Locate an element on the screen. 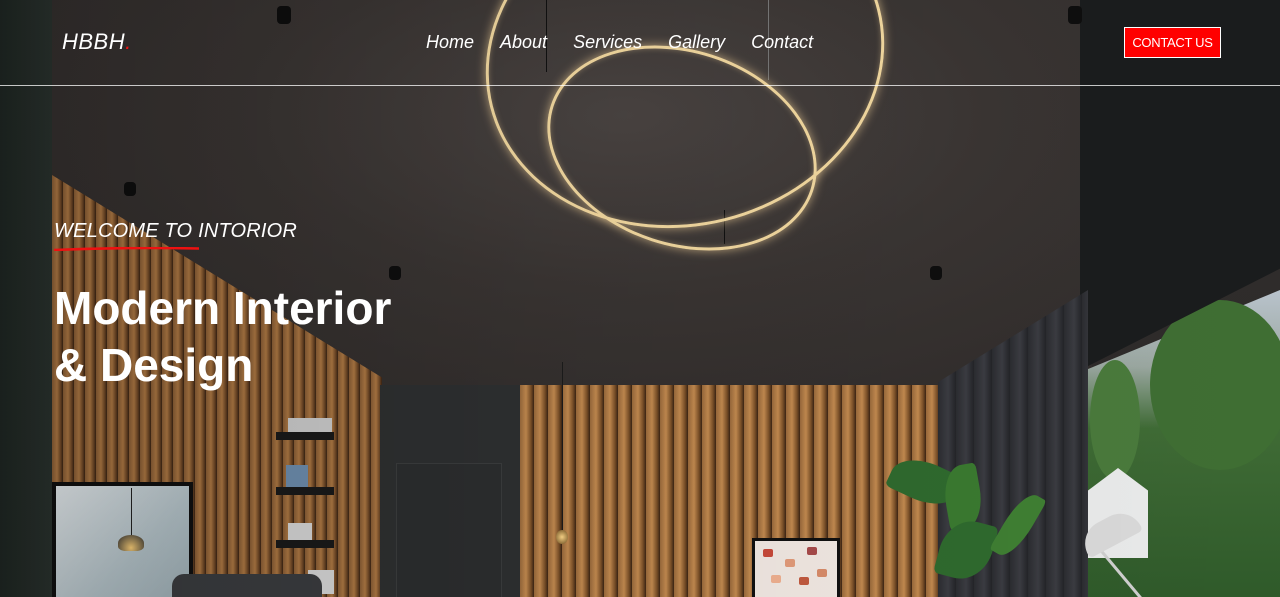  headline-line-1: Modern Interior is located at coordinates (223, 308).